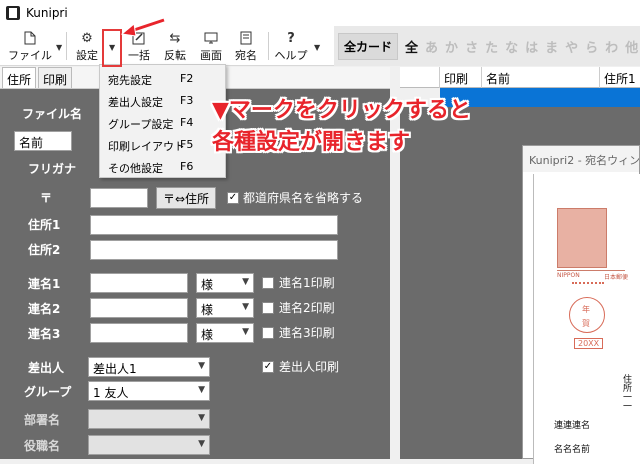  I want to click on document-icon, so click(30, 38).